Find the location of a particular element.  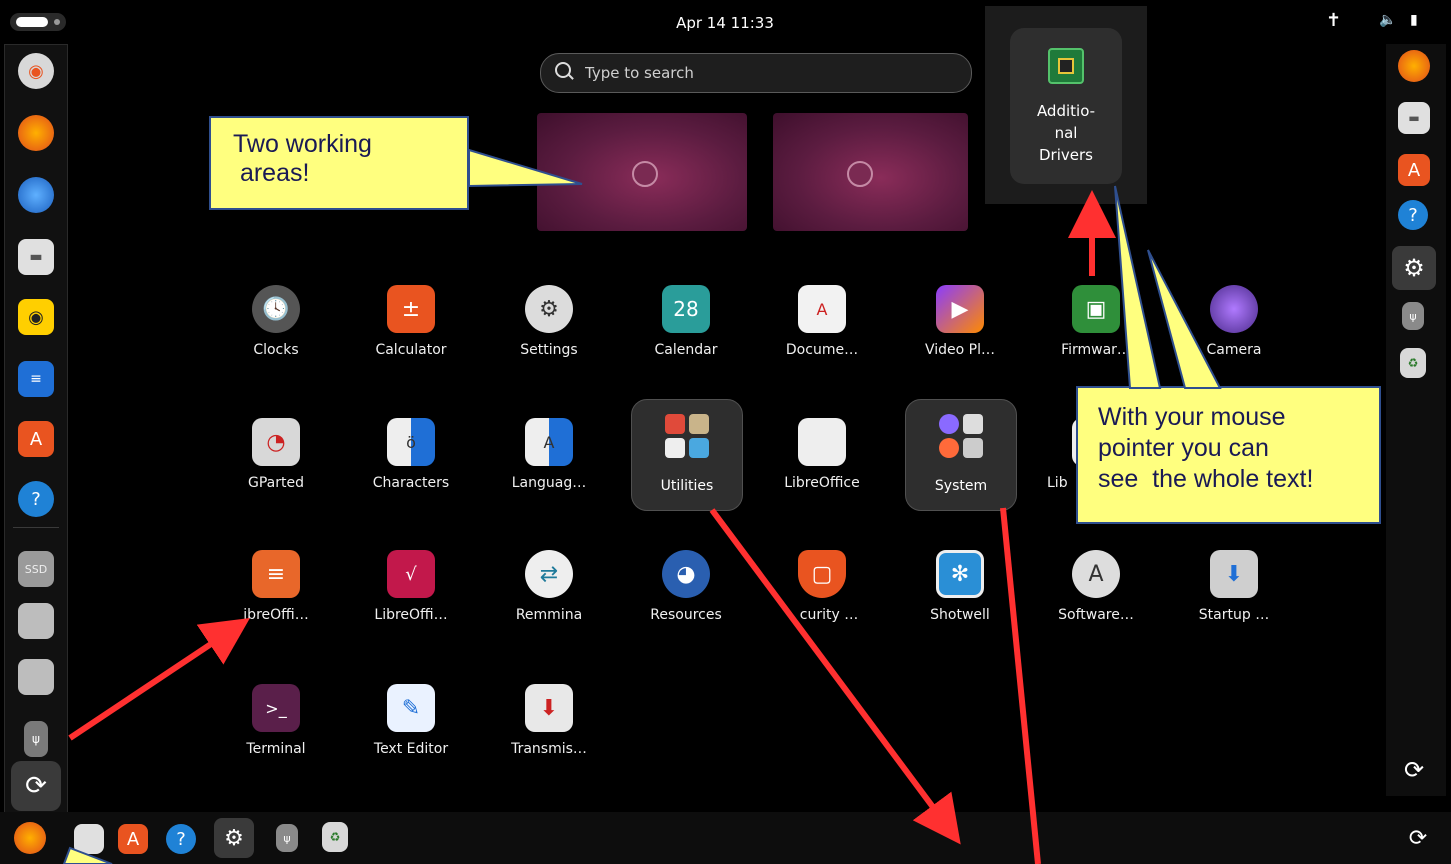

arrow-from-utilities is located at coordinates (835, 676).